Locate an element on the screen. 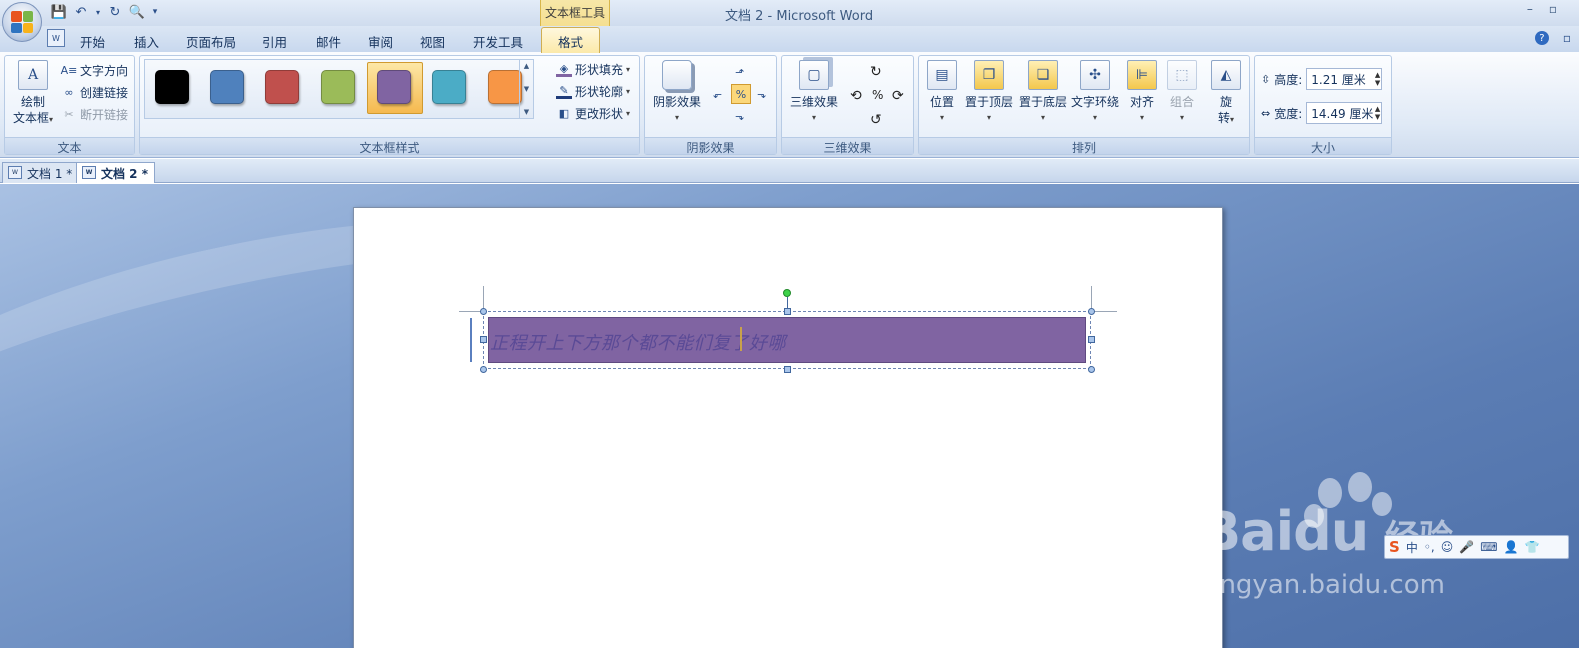  shadow-effects-group: 阴影效果 ▾ ⬏ ⬐ % ⬎ ⬎ 阴影效果 is located at coordinates (710, 105).